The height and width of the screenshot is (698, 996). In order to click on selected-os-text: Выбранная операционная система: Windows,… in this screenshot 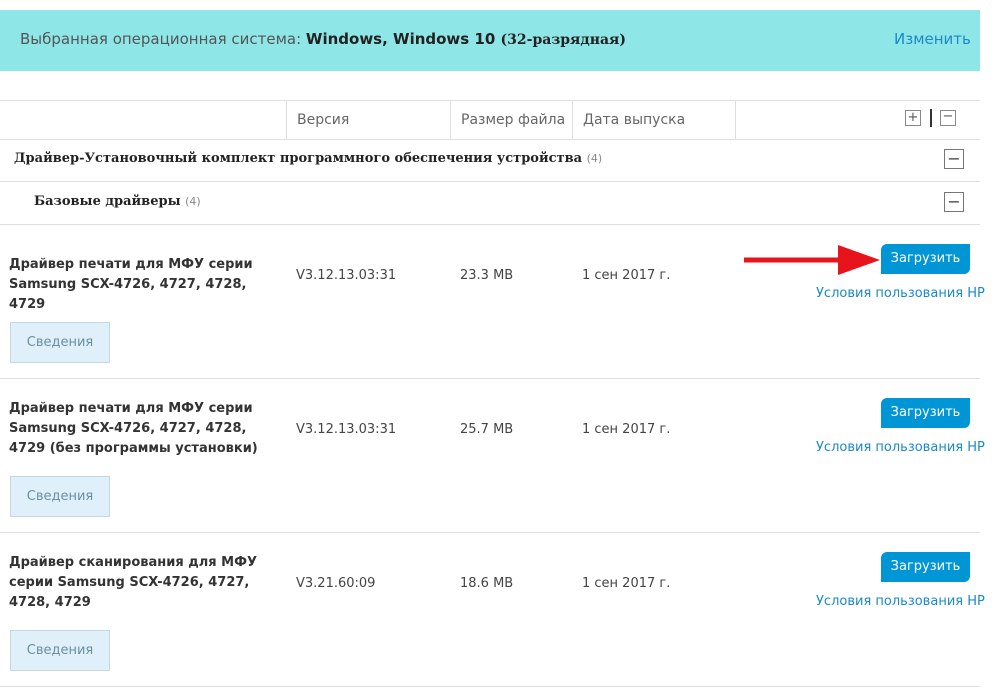, I will do `click(323, 39)`.